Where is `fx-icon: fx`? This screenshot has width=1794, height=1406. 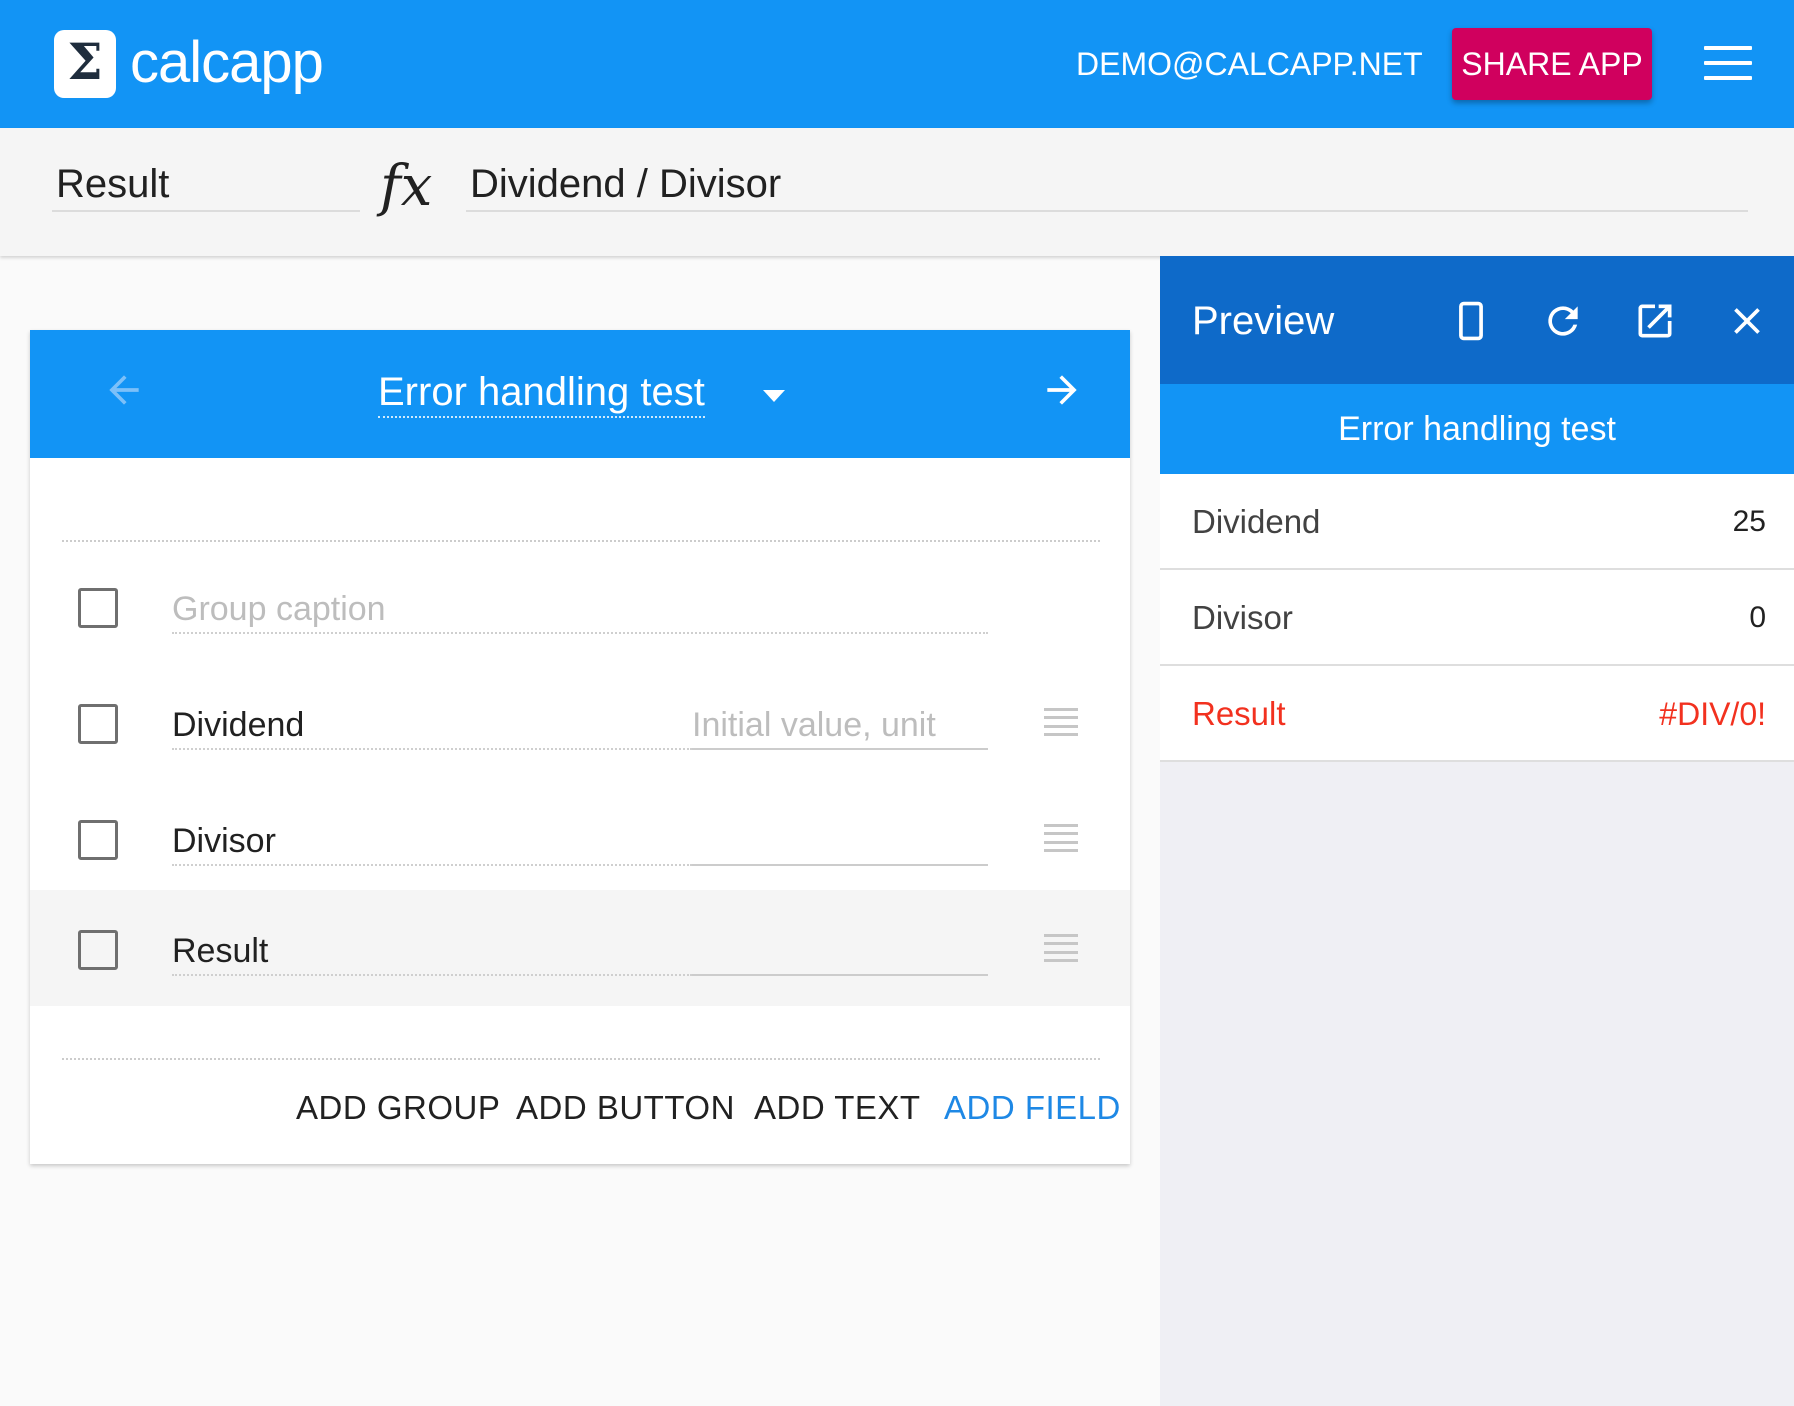
fx-icon: fx is located at coordinates (406, 186).